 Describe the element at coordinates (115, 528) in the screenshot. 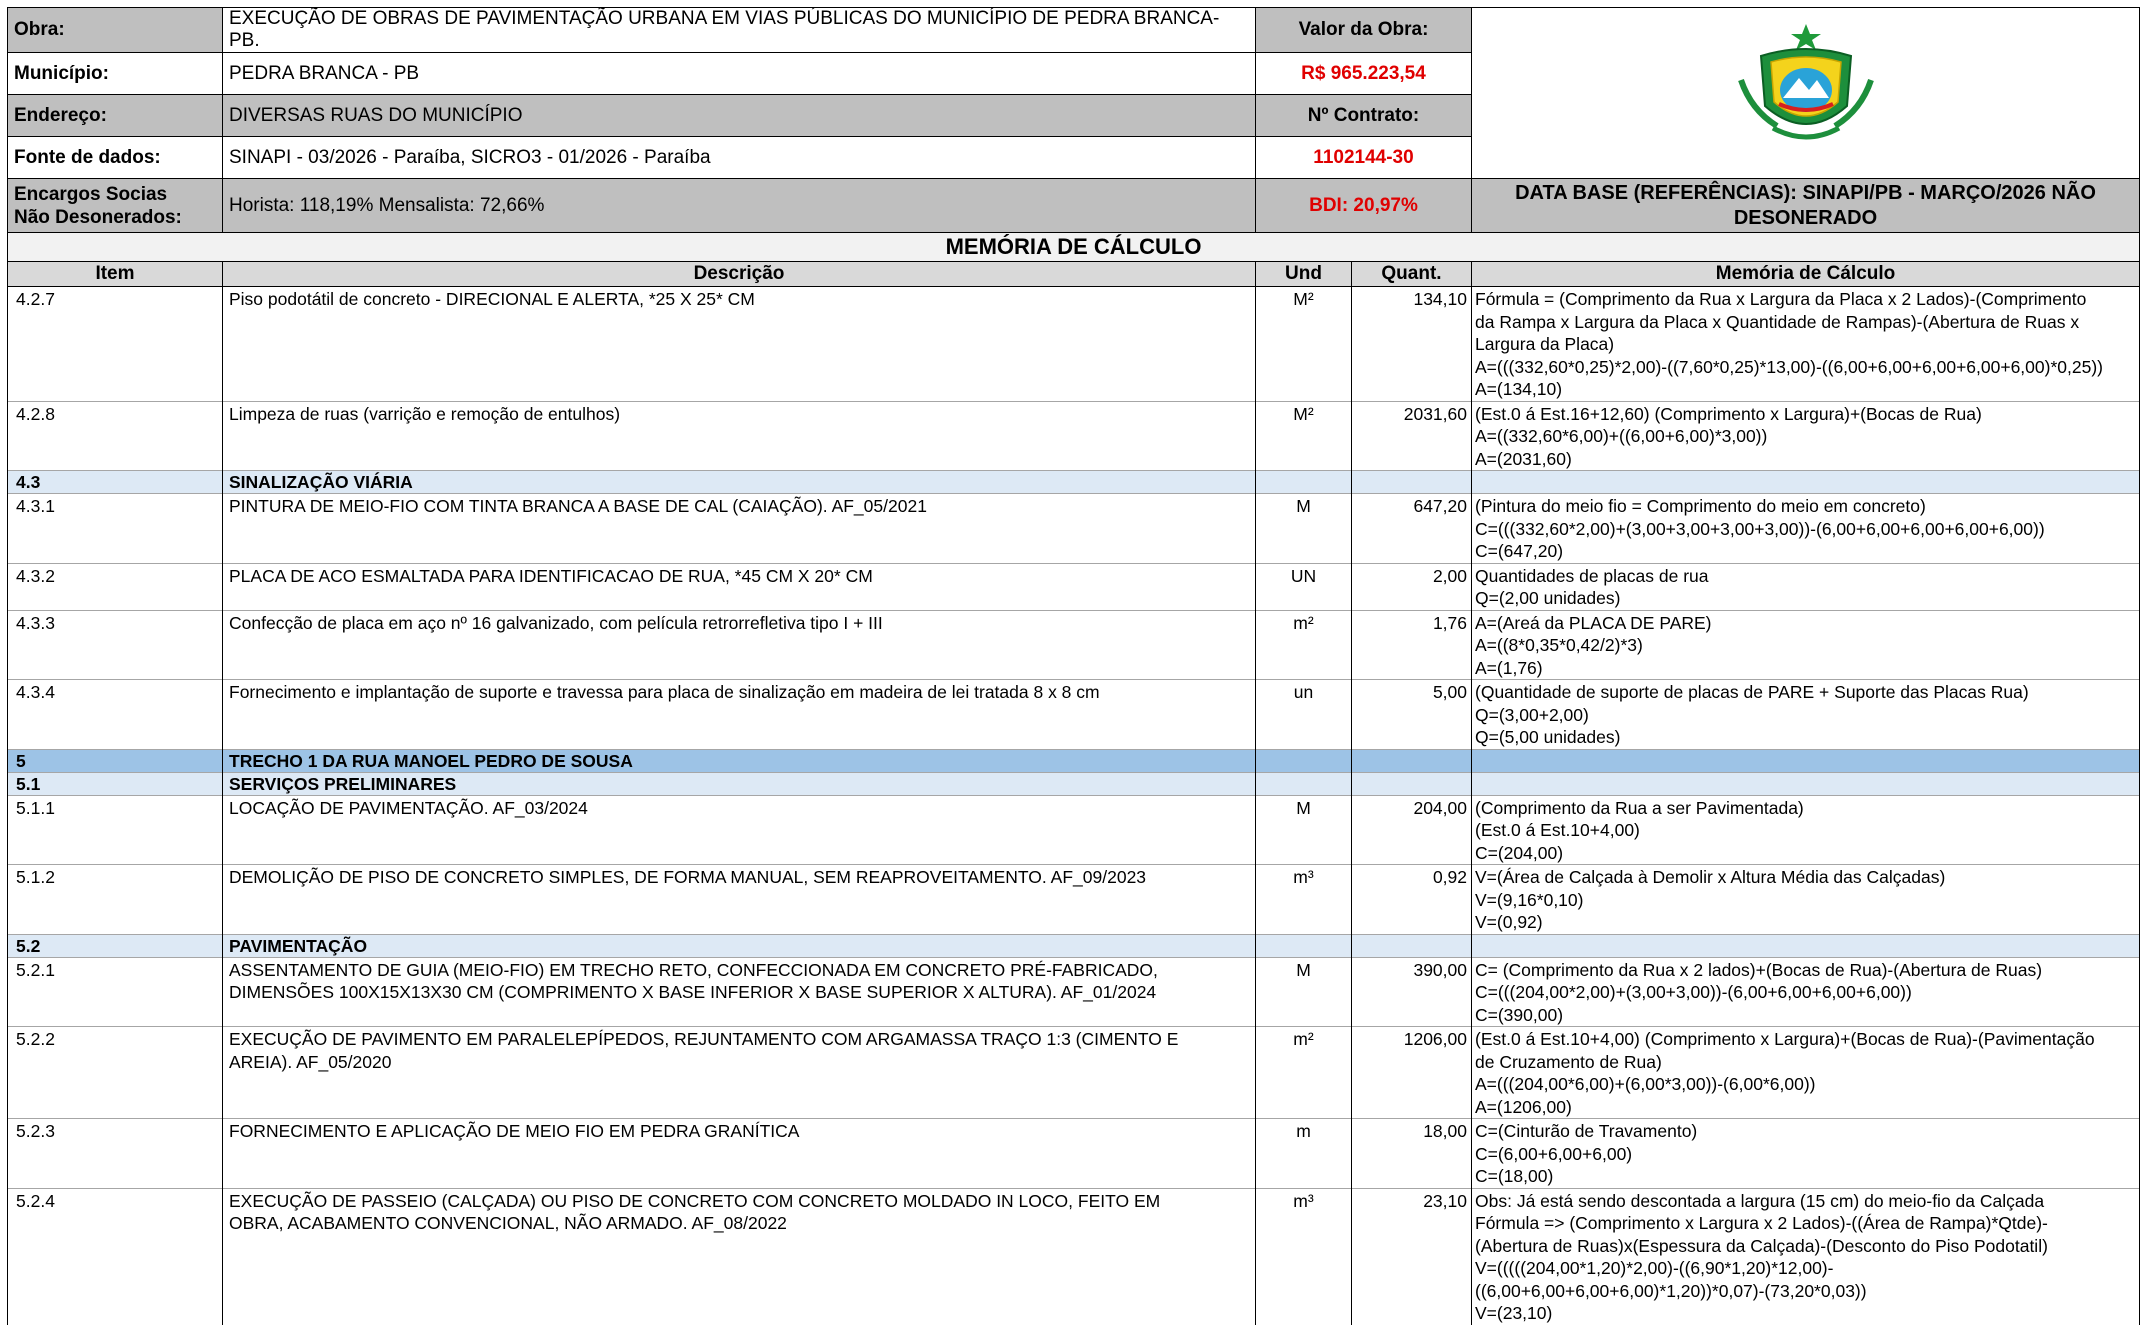

I see `cell-item: 4.3.1` at that location.